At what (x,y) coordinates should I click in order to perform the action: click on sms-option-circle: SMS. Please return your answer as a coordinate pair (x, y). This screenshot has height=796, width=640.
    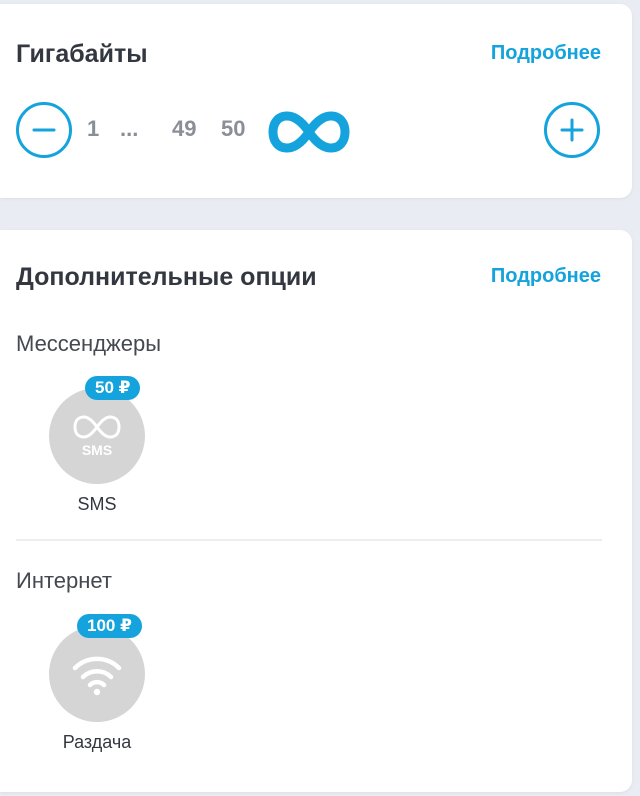
    Looking at the image, I should click on (97, 436).